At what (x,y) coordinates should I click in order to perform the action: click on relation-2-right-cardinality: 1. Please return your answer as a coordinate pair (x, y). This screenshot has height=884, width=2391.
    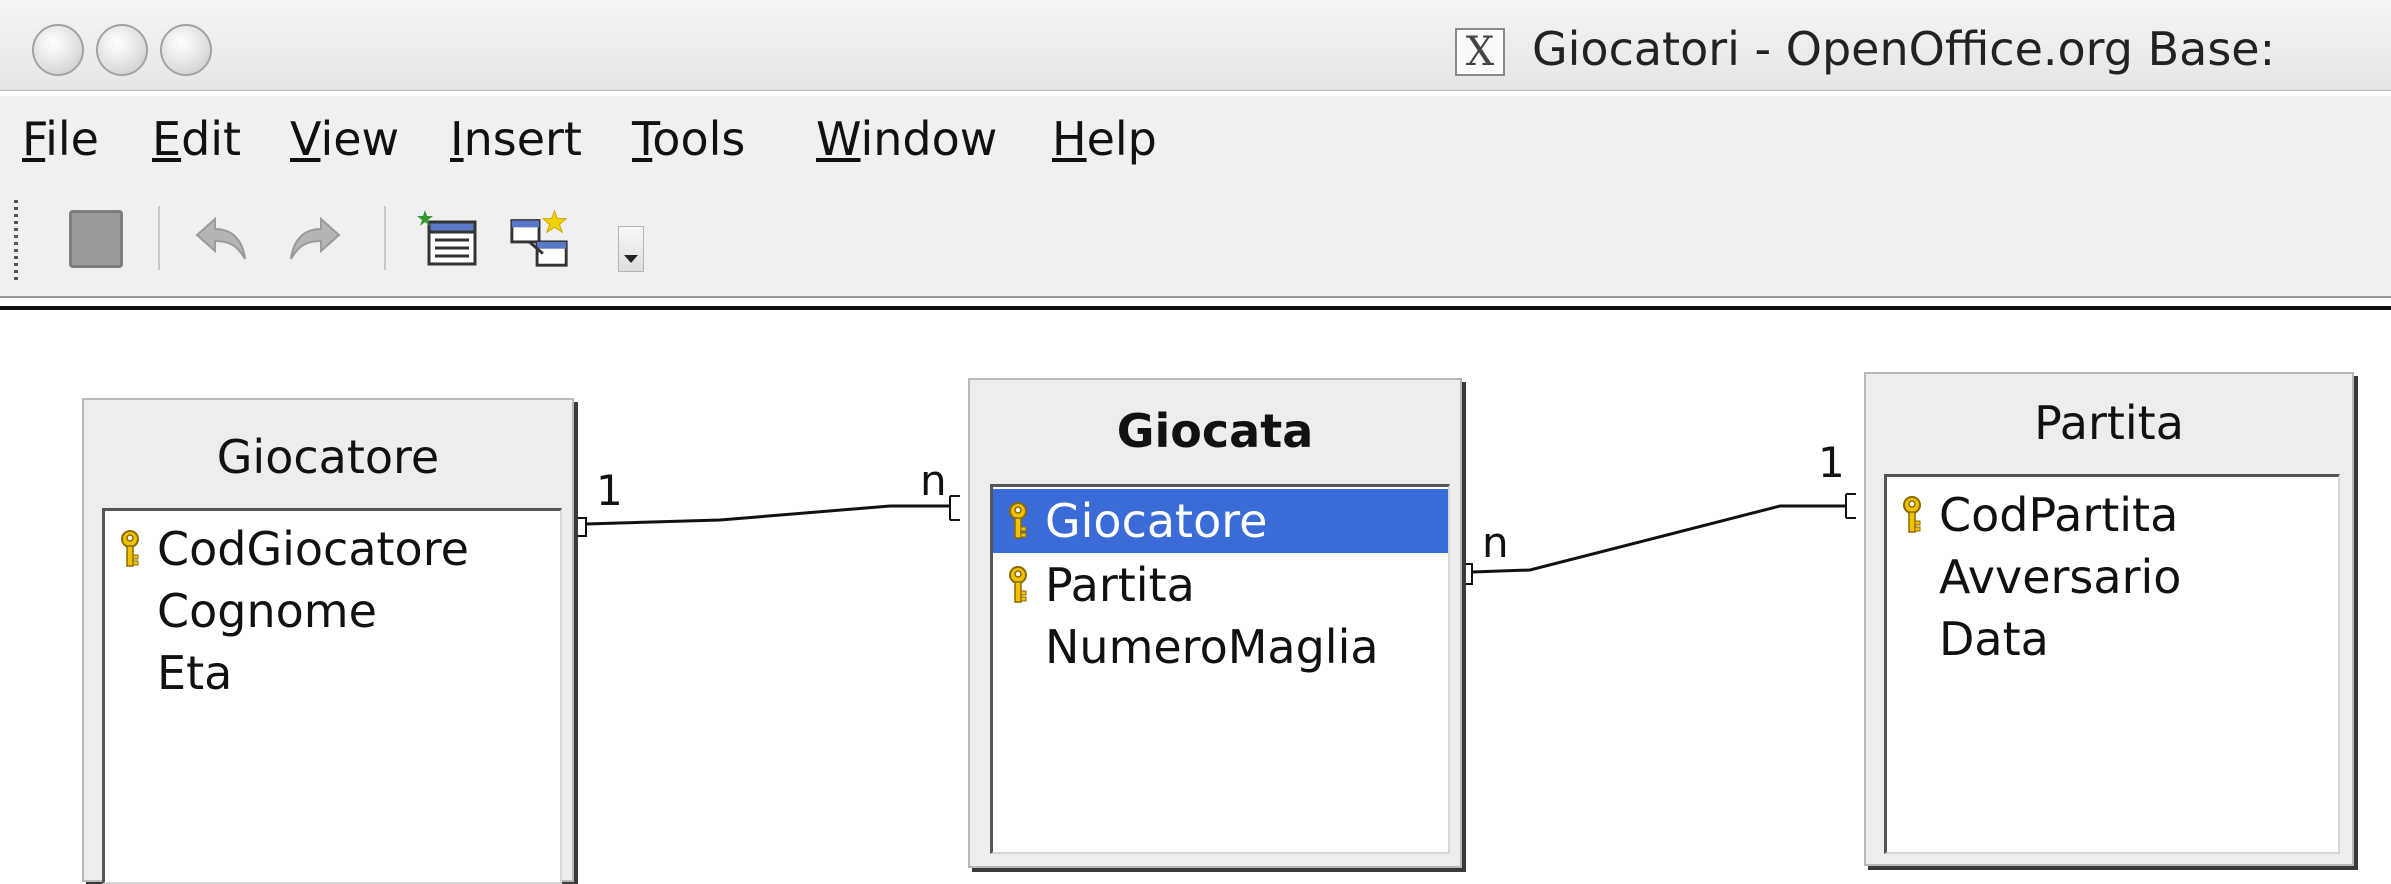
    Looking at the image, I should click on (1831, 462).